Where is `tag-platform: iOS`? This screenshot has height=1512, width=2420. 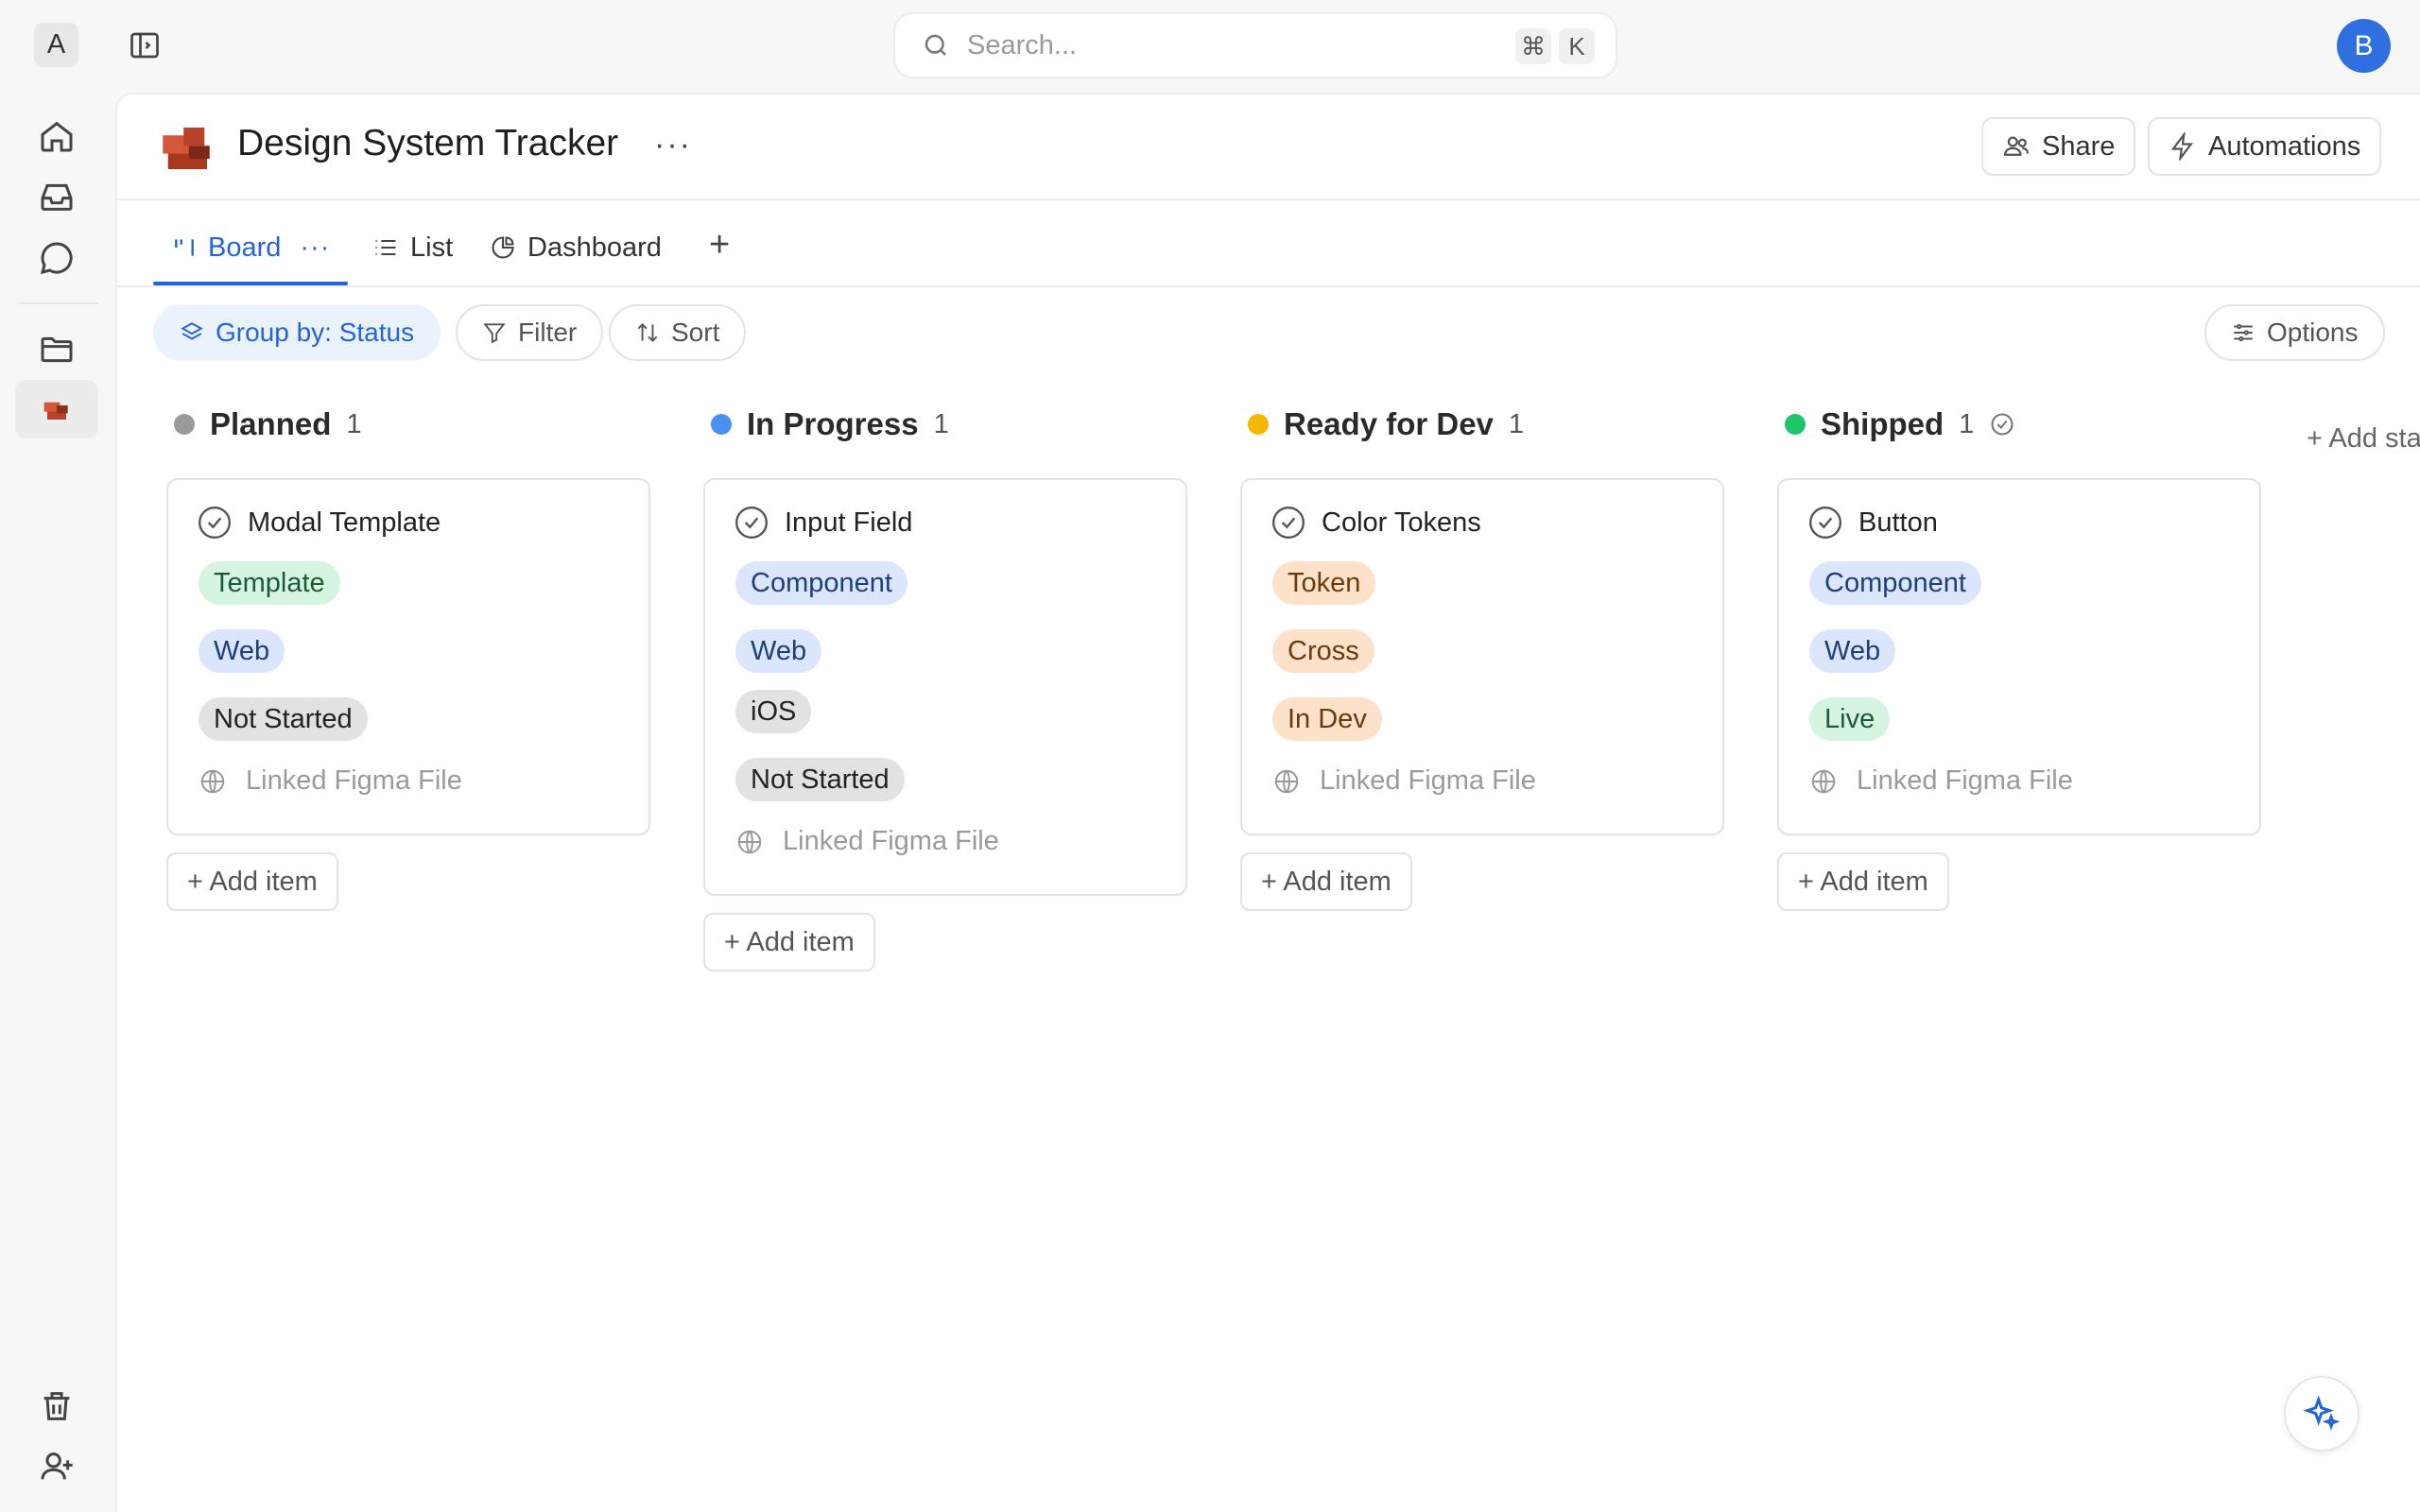
tag-platform: iOS is located at coordinates (774, 711).